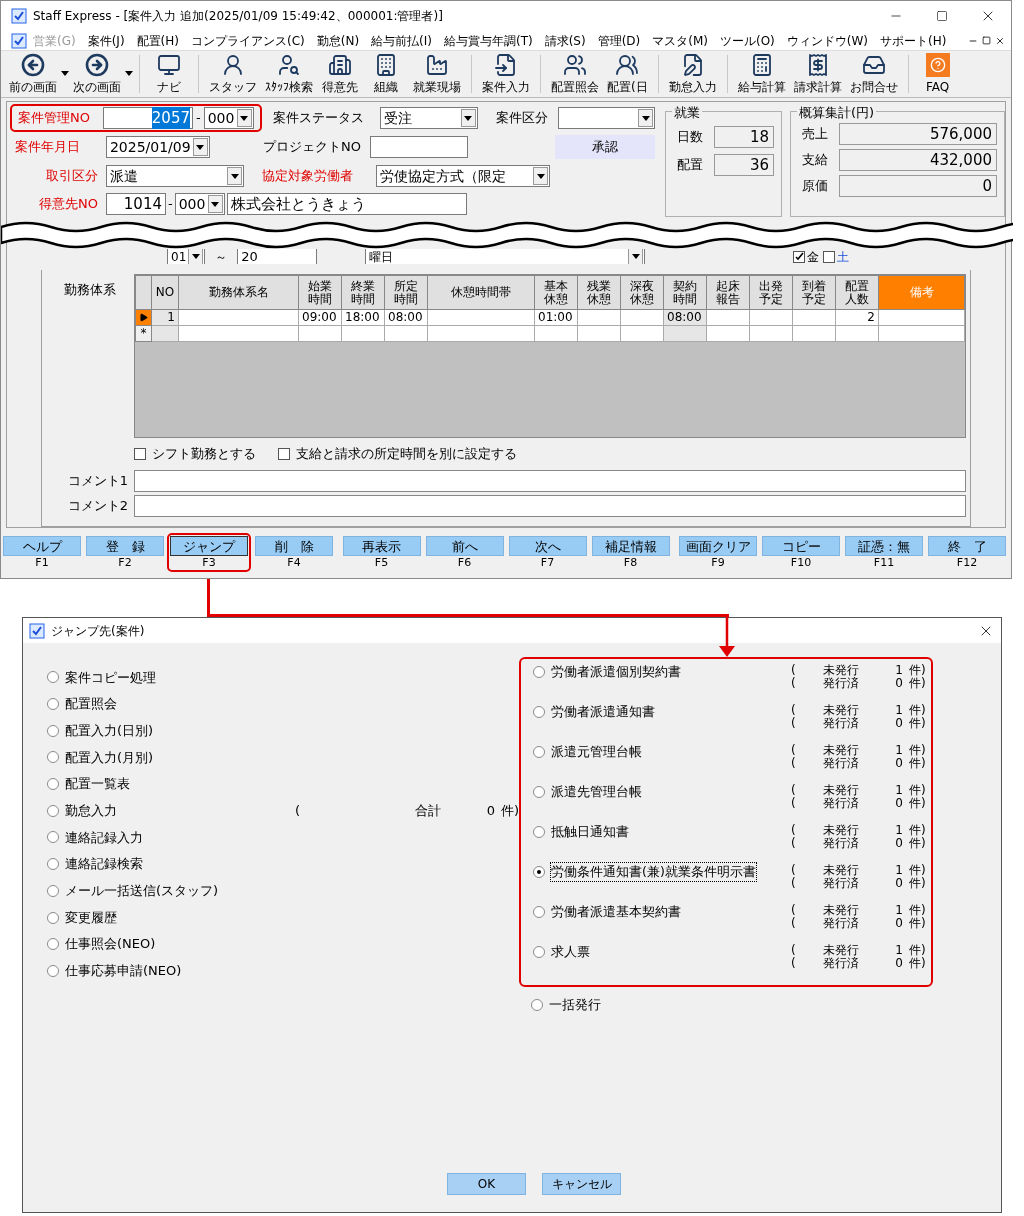 The width and height of the screenshot is (1024, 1216). I want to click on function-key-button: 再表示, so click(381, 546).